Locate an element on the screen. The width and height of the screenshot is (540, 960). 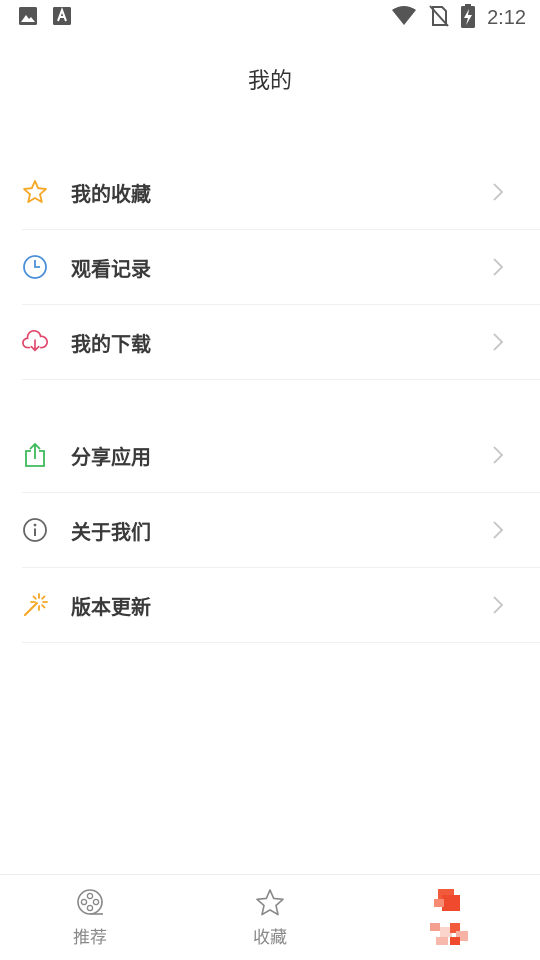
menu-item-about: 关于我们 is located at coordinates (281, 530).